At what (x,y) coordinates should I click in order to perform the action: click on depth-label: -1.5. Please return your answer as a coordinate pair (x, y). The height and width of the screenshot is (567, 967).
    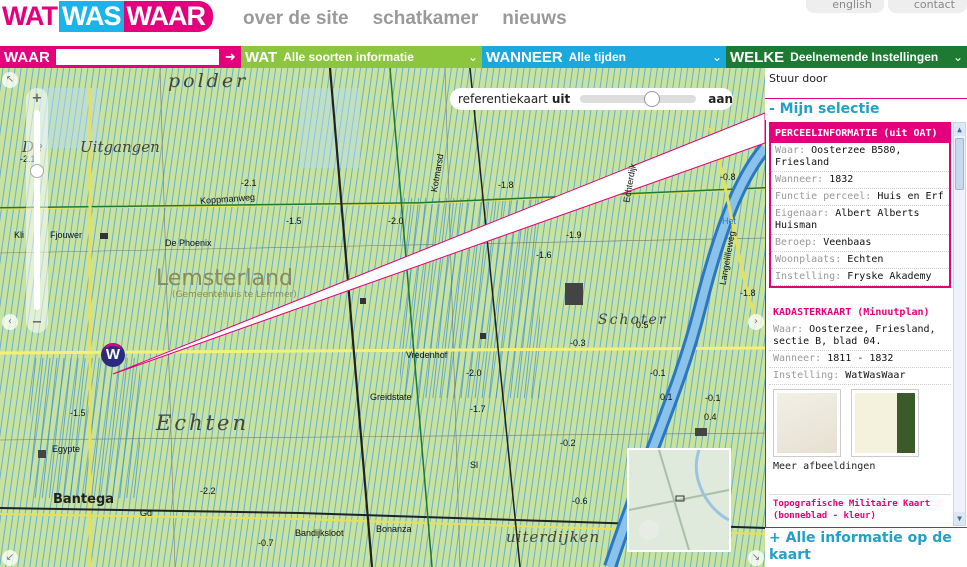
    Looking at the image, I should click on (294, 221).